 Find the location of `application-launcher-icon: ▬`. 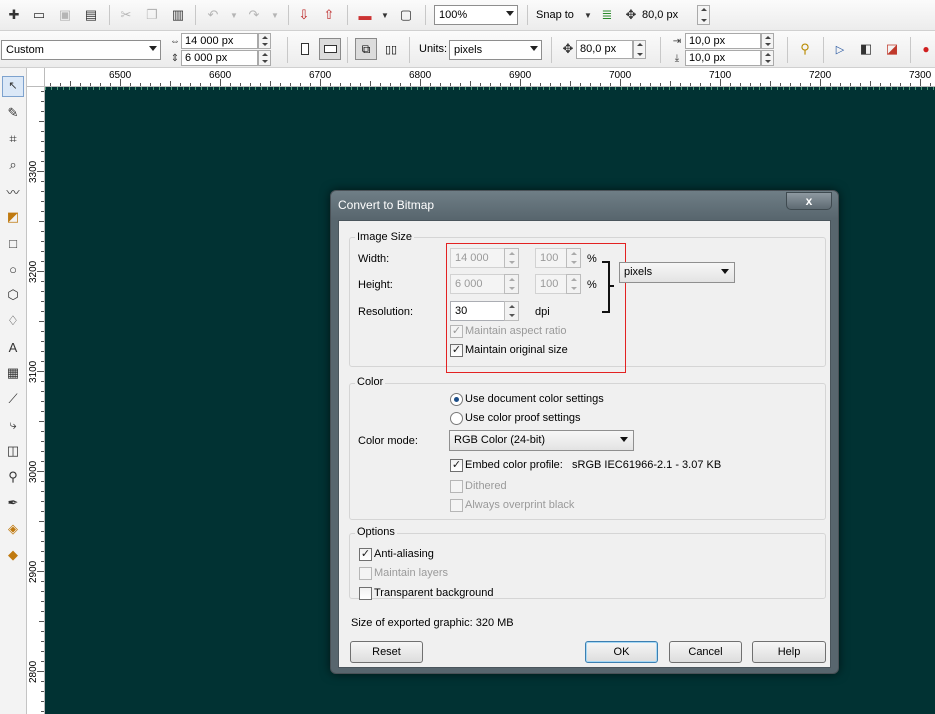

application-launcher-icon: ▬ is located at coordinates (365, 15).